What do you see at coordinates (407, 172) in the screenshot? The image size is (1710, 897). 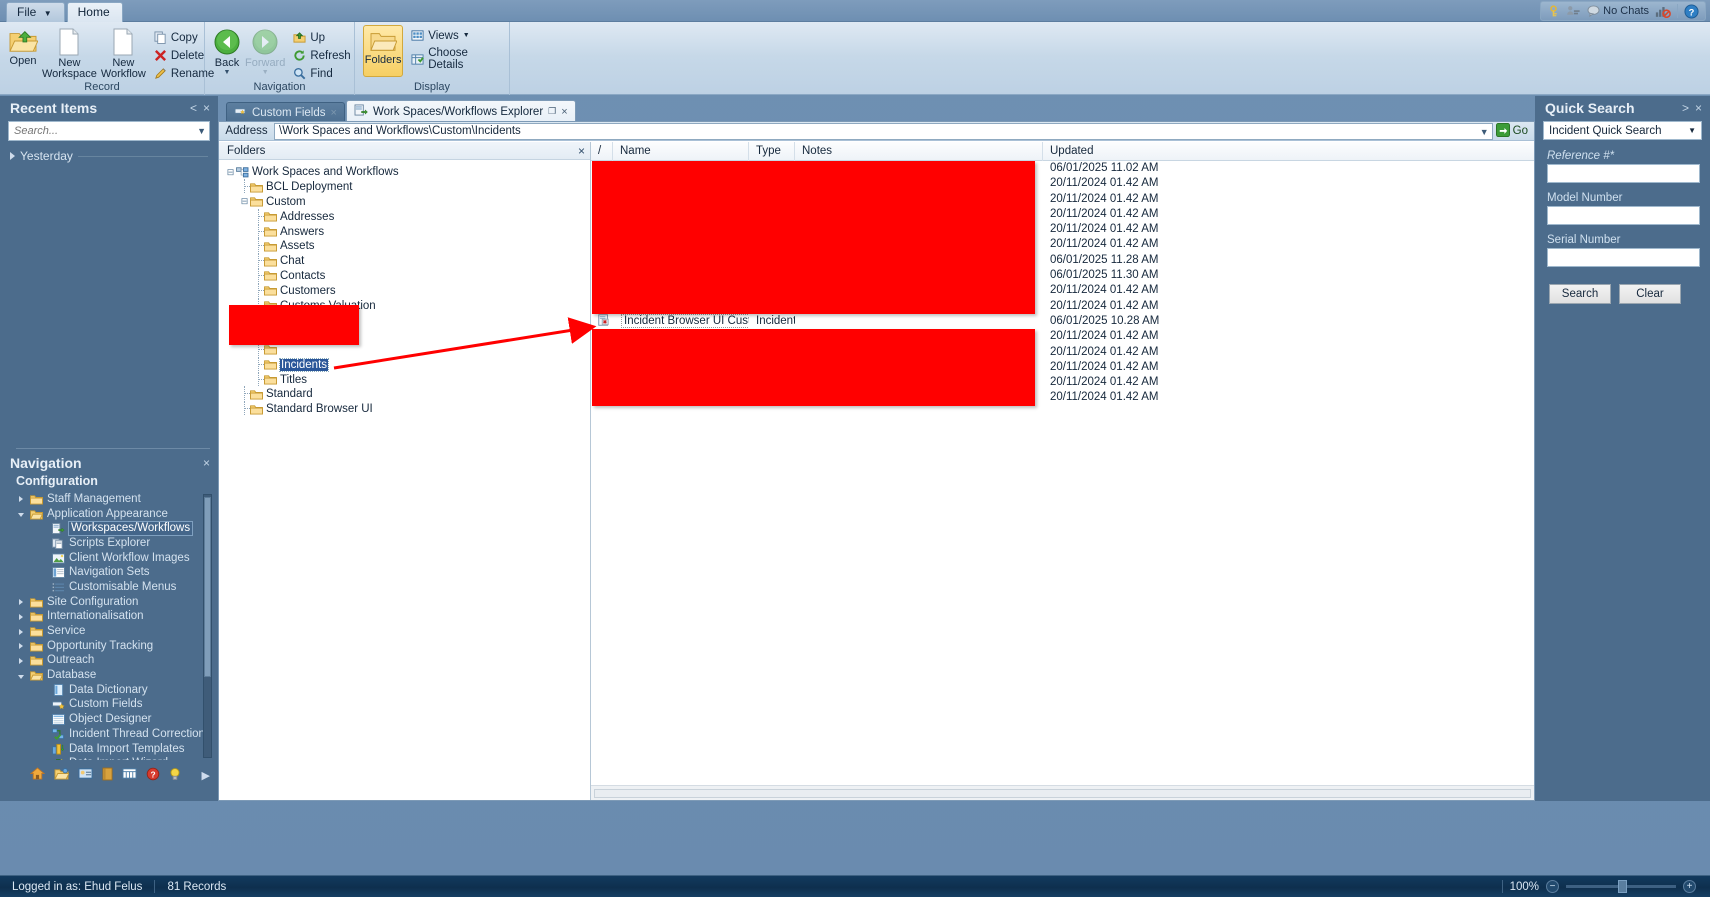 I see `folder-tree-node-work-spaces-and-workflows: ⊟ Work Spaces and Workflows` at bounding box center [407, 172].